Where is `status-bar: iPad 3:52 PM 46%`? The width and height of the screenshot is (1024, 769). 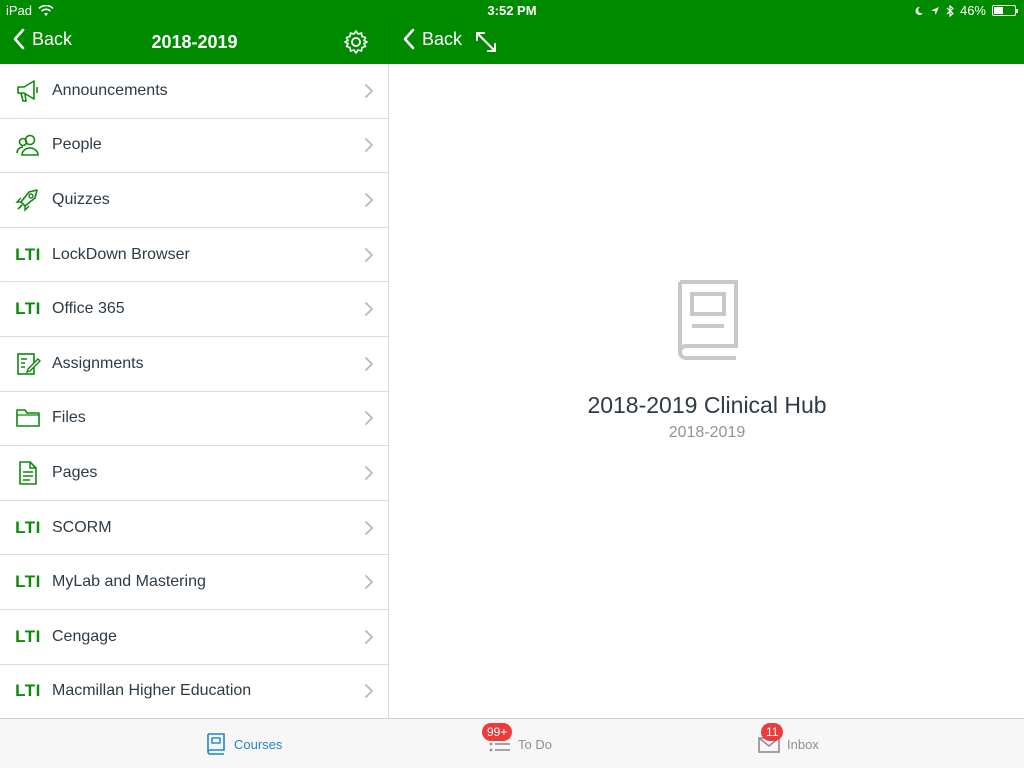
status-bar: iPad 3:52 PM 46% is located at coordinates (512, 10).